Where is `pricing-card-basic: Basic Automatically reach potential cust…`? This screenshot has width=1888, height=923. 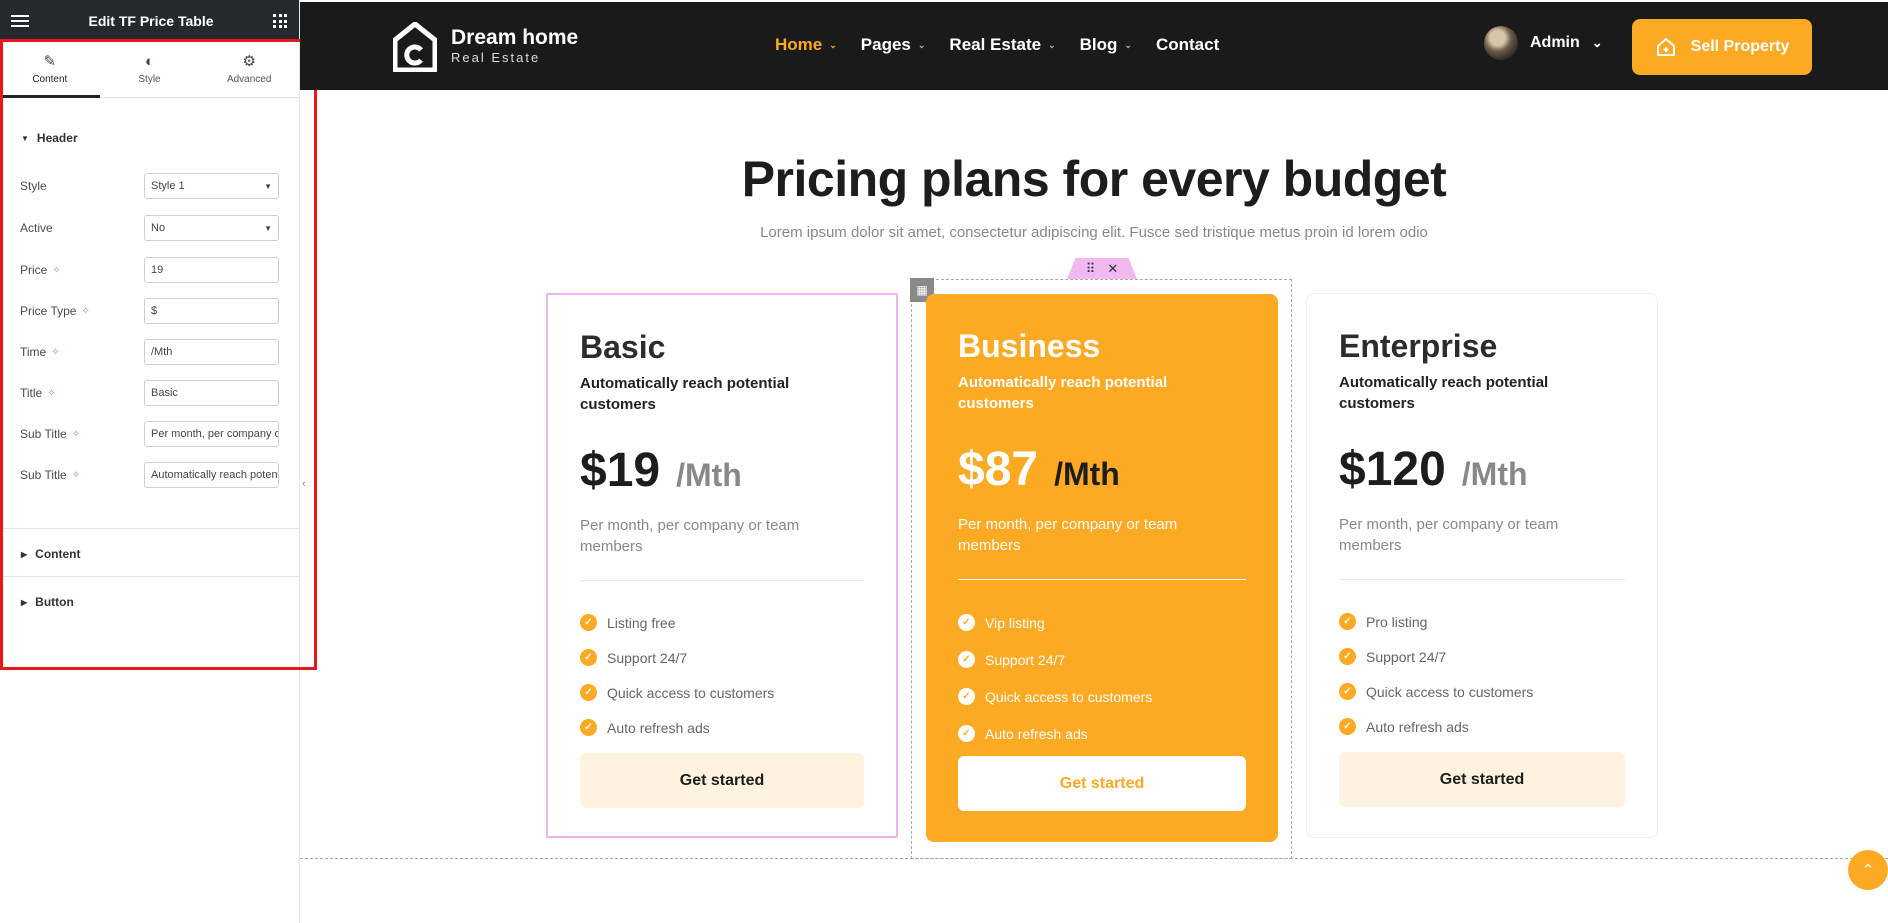 pricing-card-basic: Basic Automatically reach potential cust… is located at coordinates (722, 565).